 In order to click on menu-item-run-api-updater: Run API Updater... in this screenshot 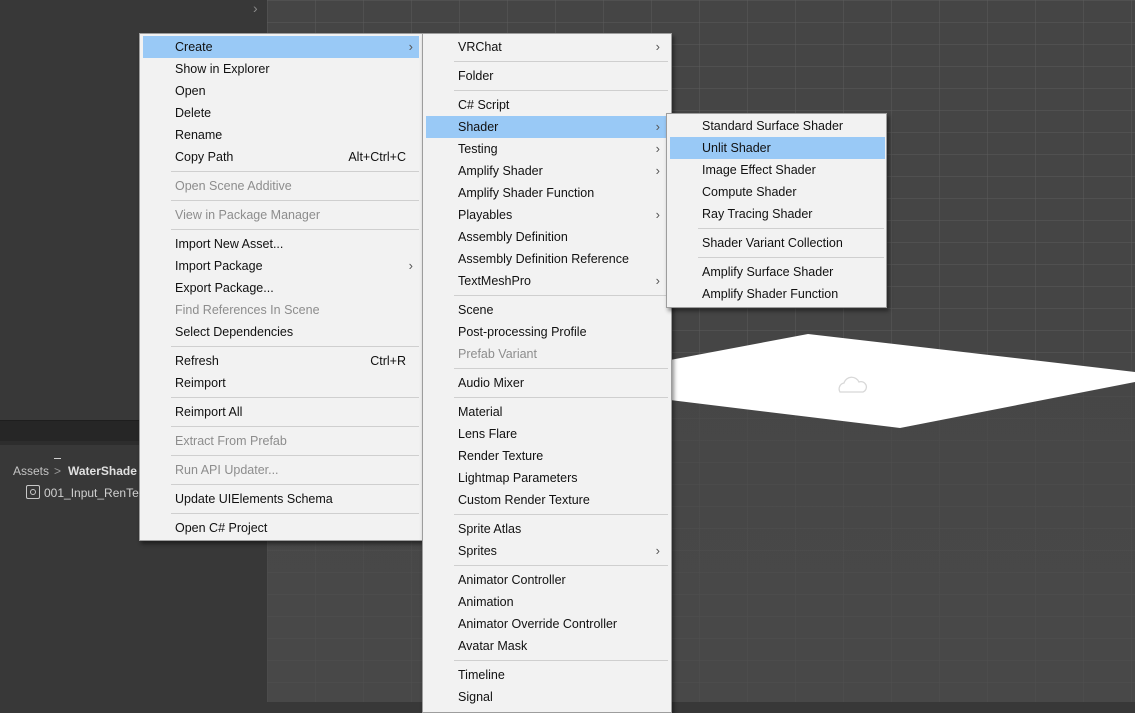, I will do `click(281, 470)`.